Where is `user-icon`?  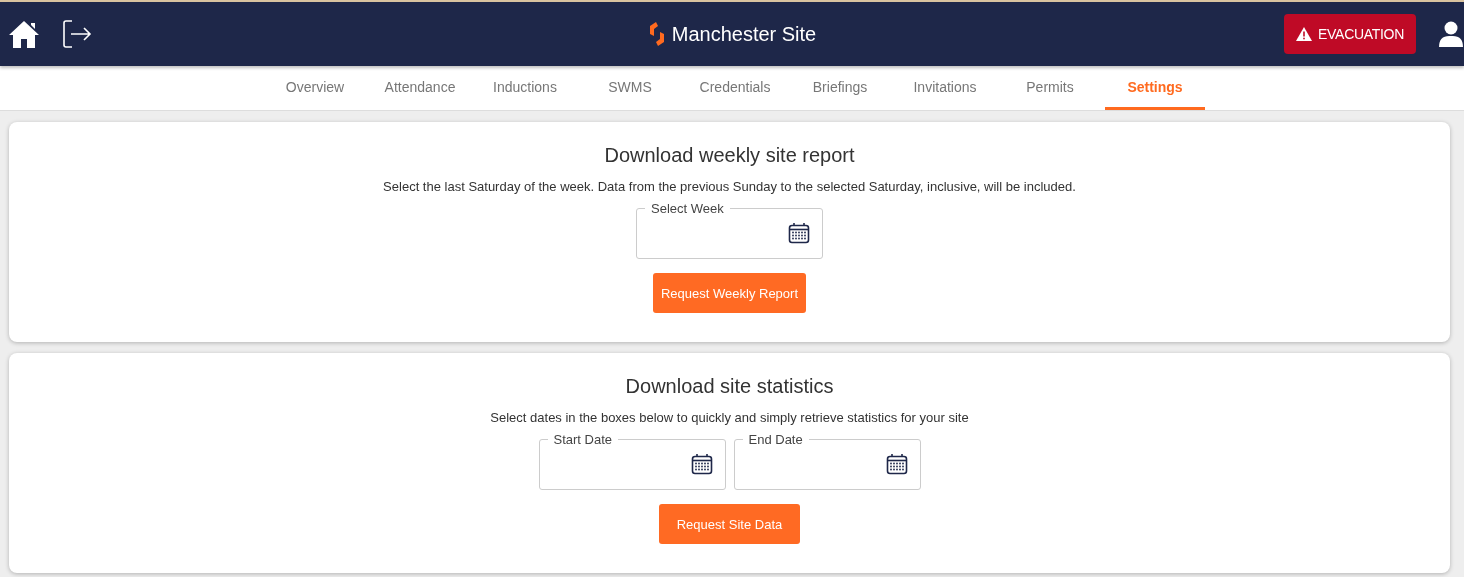
user-icon is located at coordinates (1451, 34).